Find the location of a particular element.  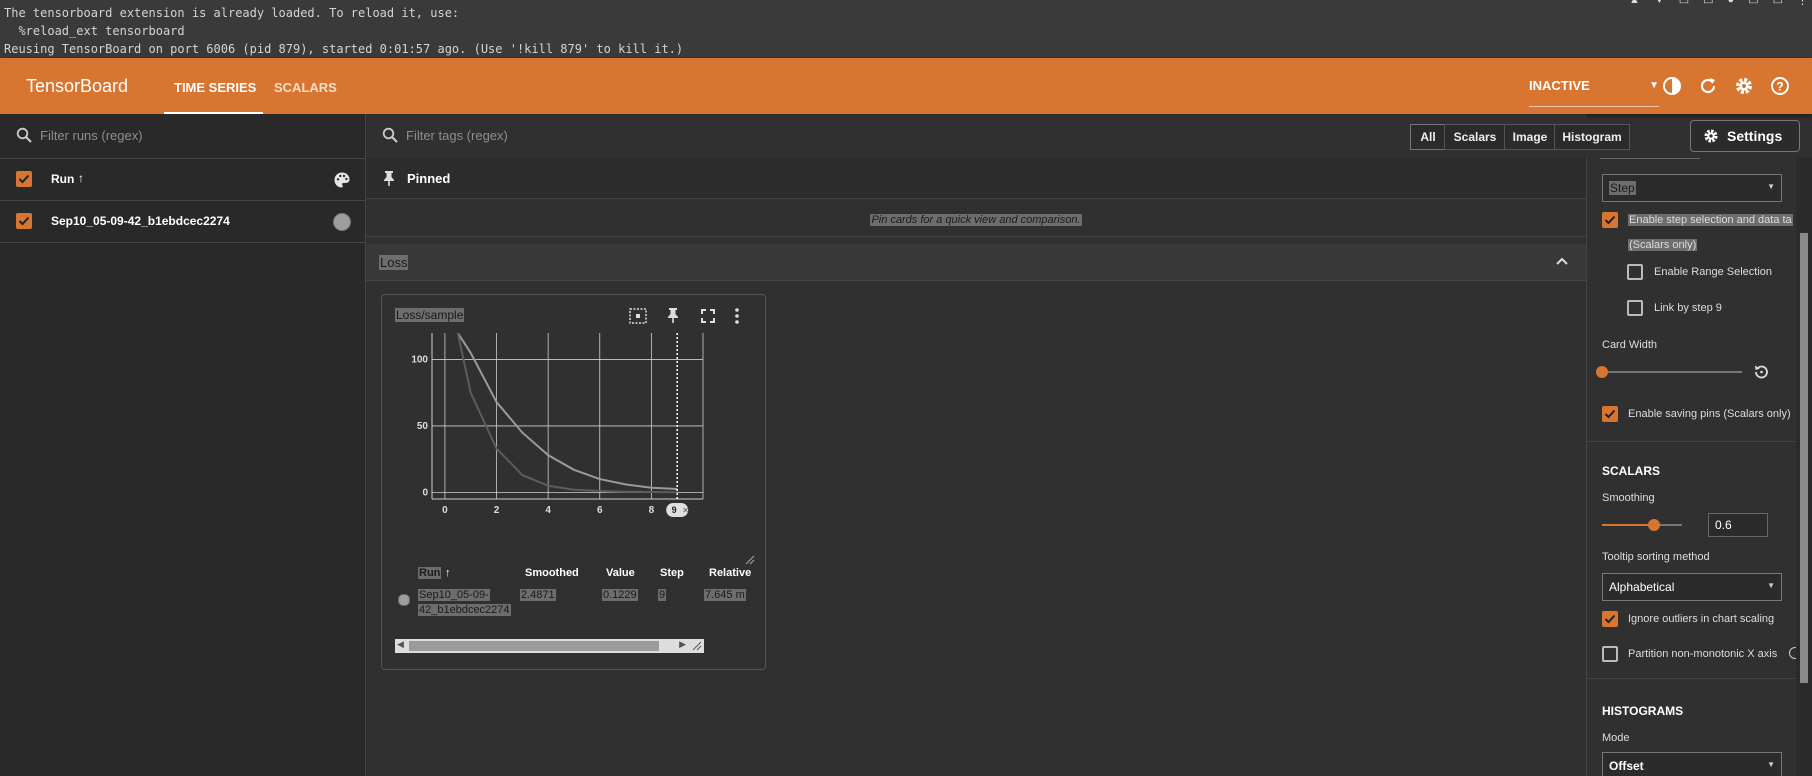

step-selection-checkbox is located at coordinates (1610, 220).